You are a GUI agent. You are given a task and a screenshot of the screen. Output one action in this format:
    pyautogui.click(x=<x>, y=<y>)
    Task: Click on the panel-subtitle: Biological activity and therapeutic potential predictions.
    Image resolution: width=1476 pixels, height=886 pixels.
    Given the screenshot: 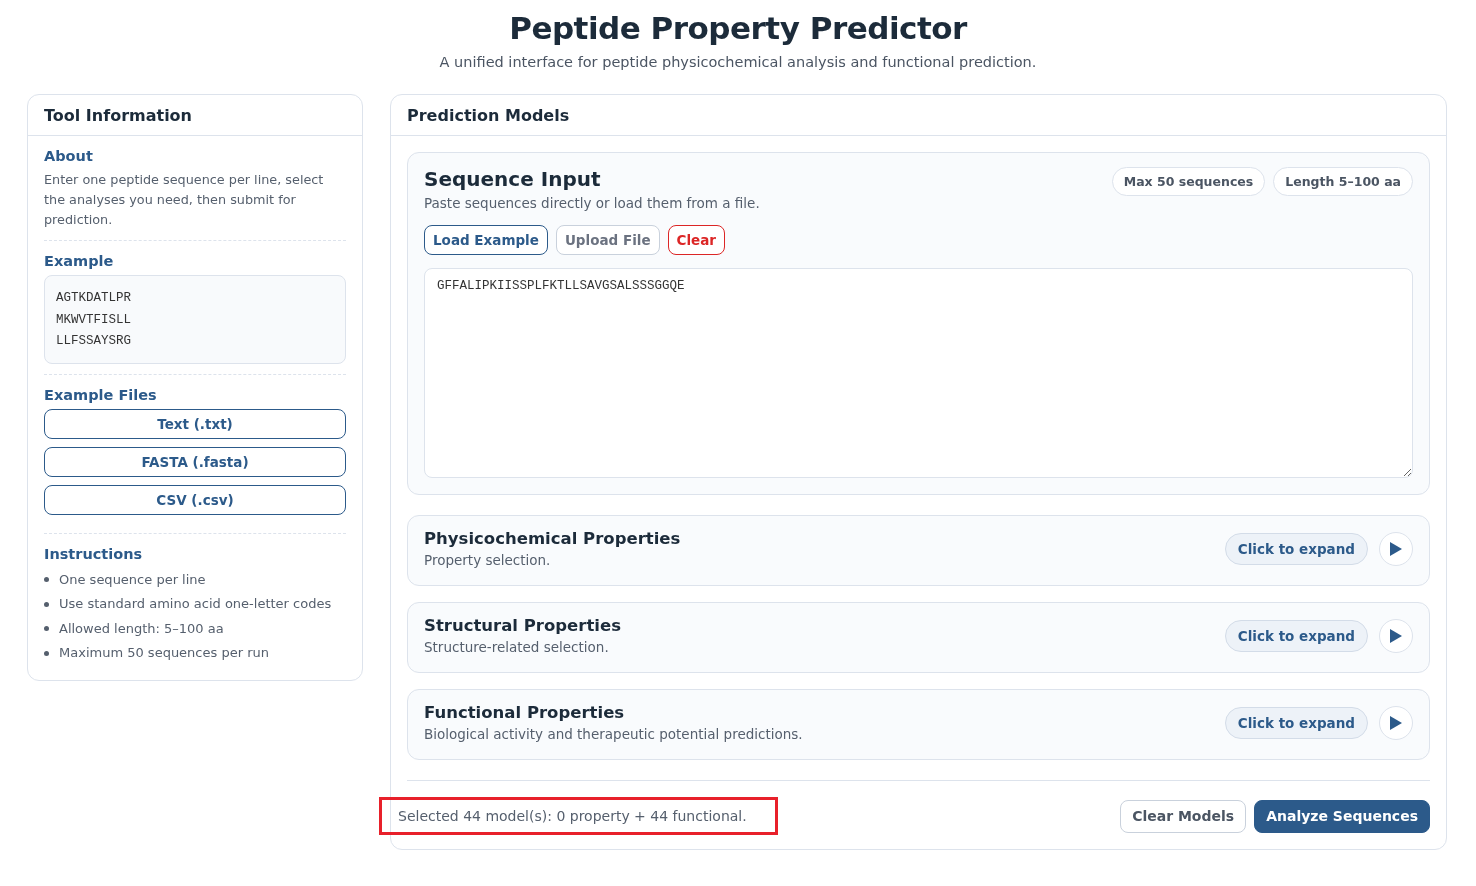 What is the action you would take?
    pyautogui.click(x=613, y=734)
    